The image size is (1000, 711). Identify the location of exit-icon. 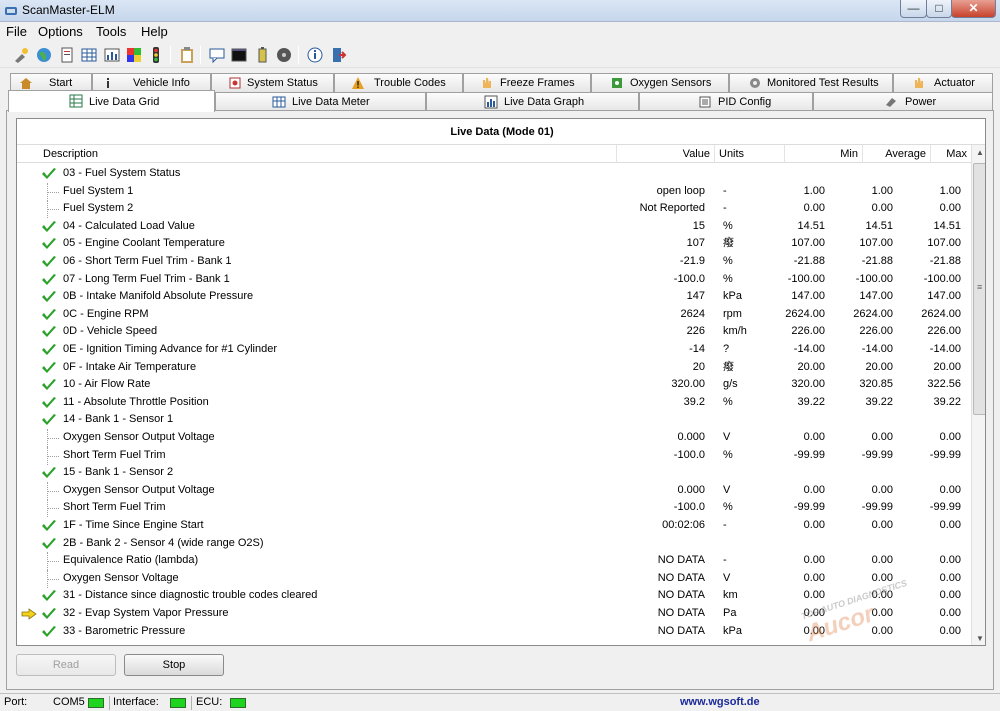
(338, 55).